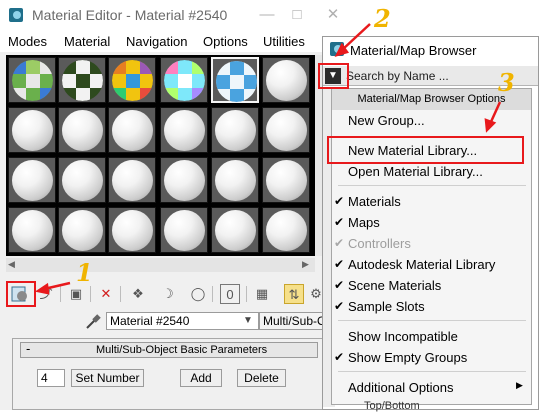  Describe the element at coordinates (421, 264) in the screenshot. I see `menu-item-autodesk-material-library: Autodesk Material Library` at that location.